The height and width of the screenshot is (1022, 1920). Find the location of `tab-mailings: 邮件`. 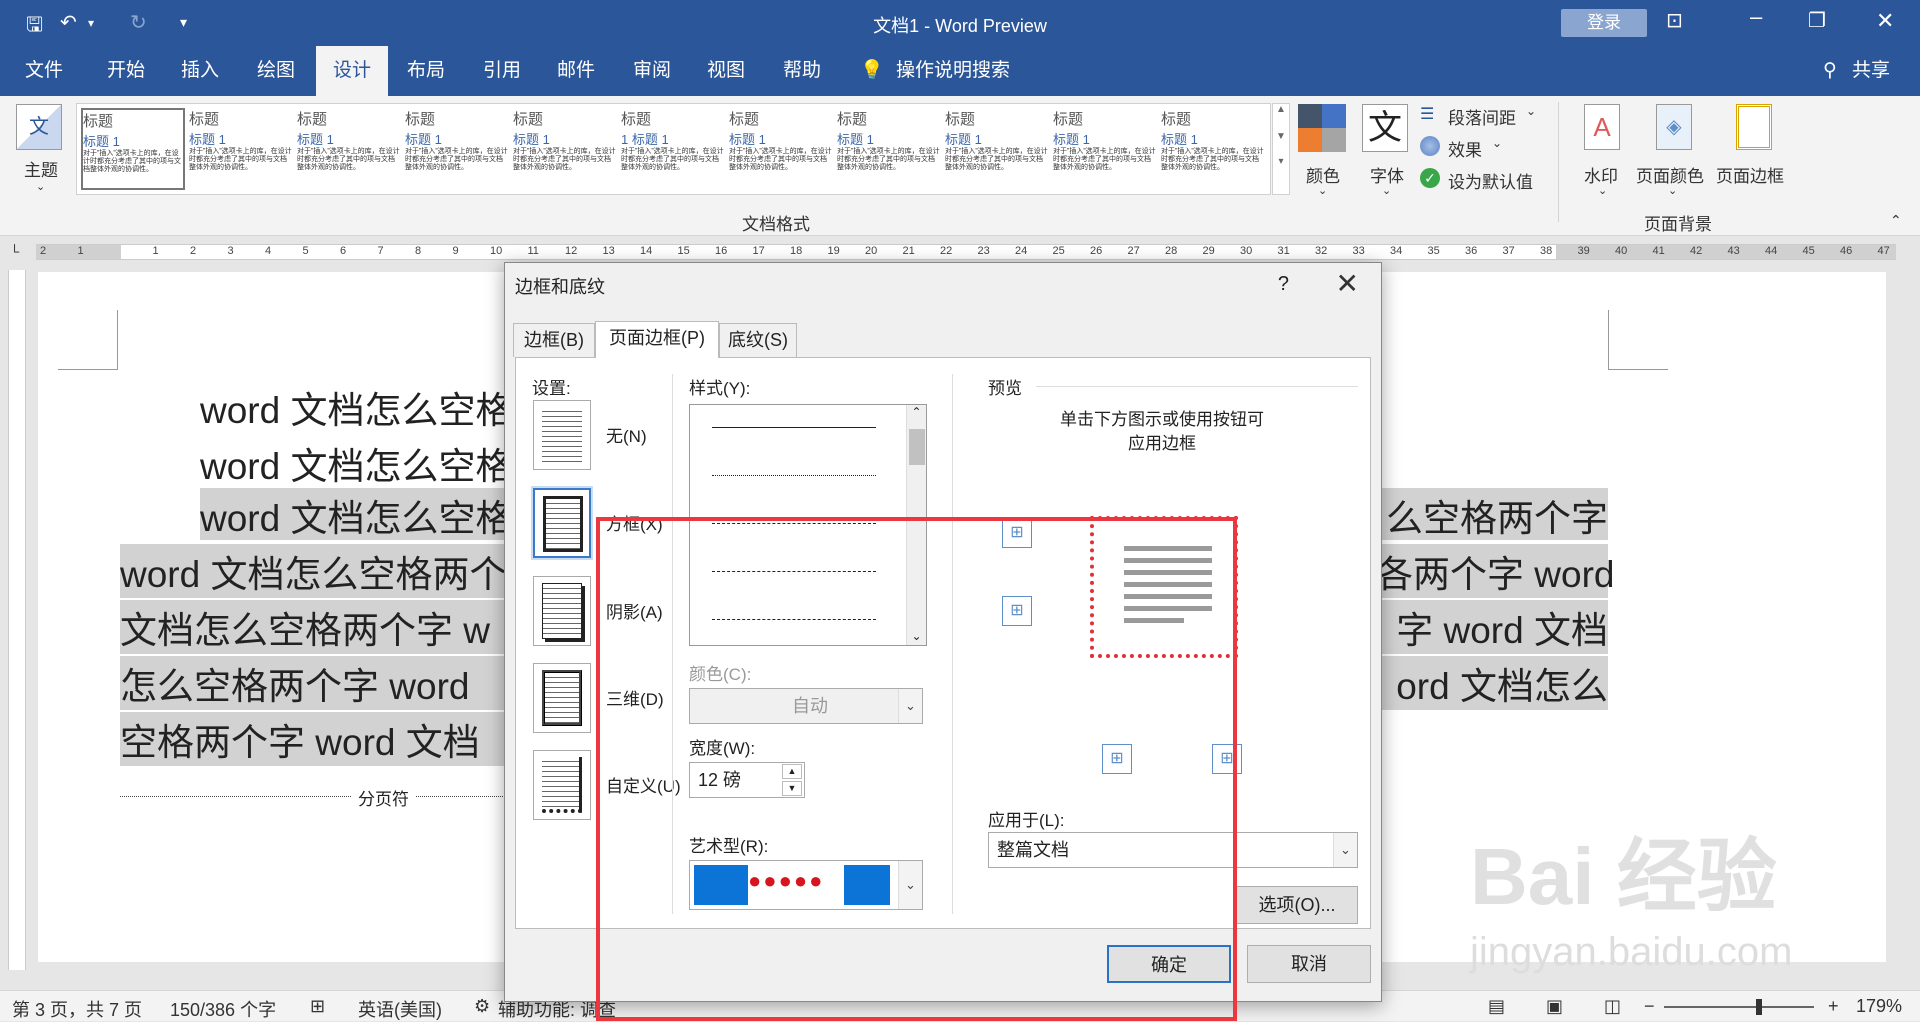

tab-mailings: 邮件 is located at coordinates (576, 71).